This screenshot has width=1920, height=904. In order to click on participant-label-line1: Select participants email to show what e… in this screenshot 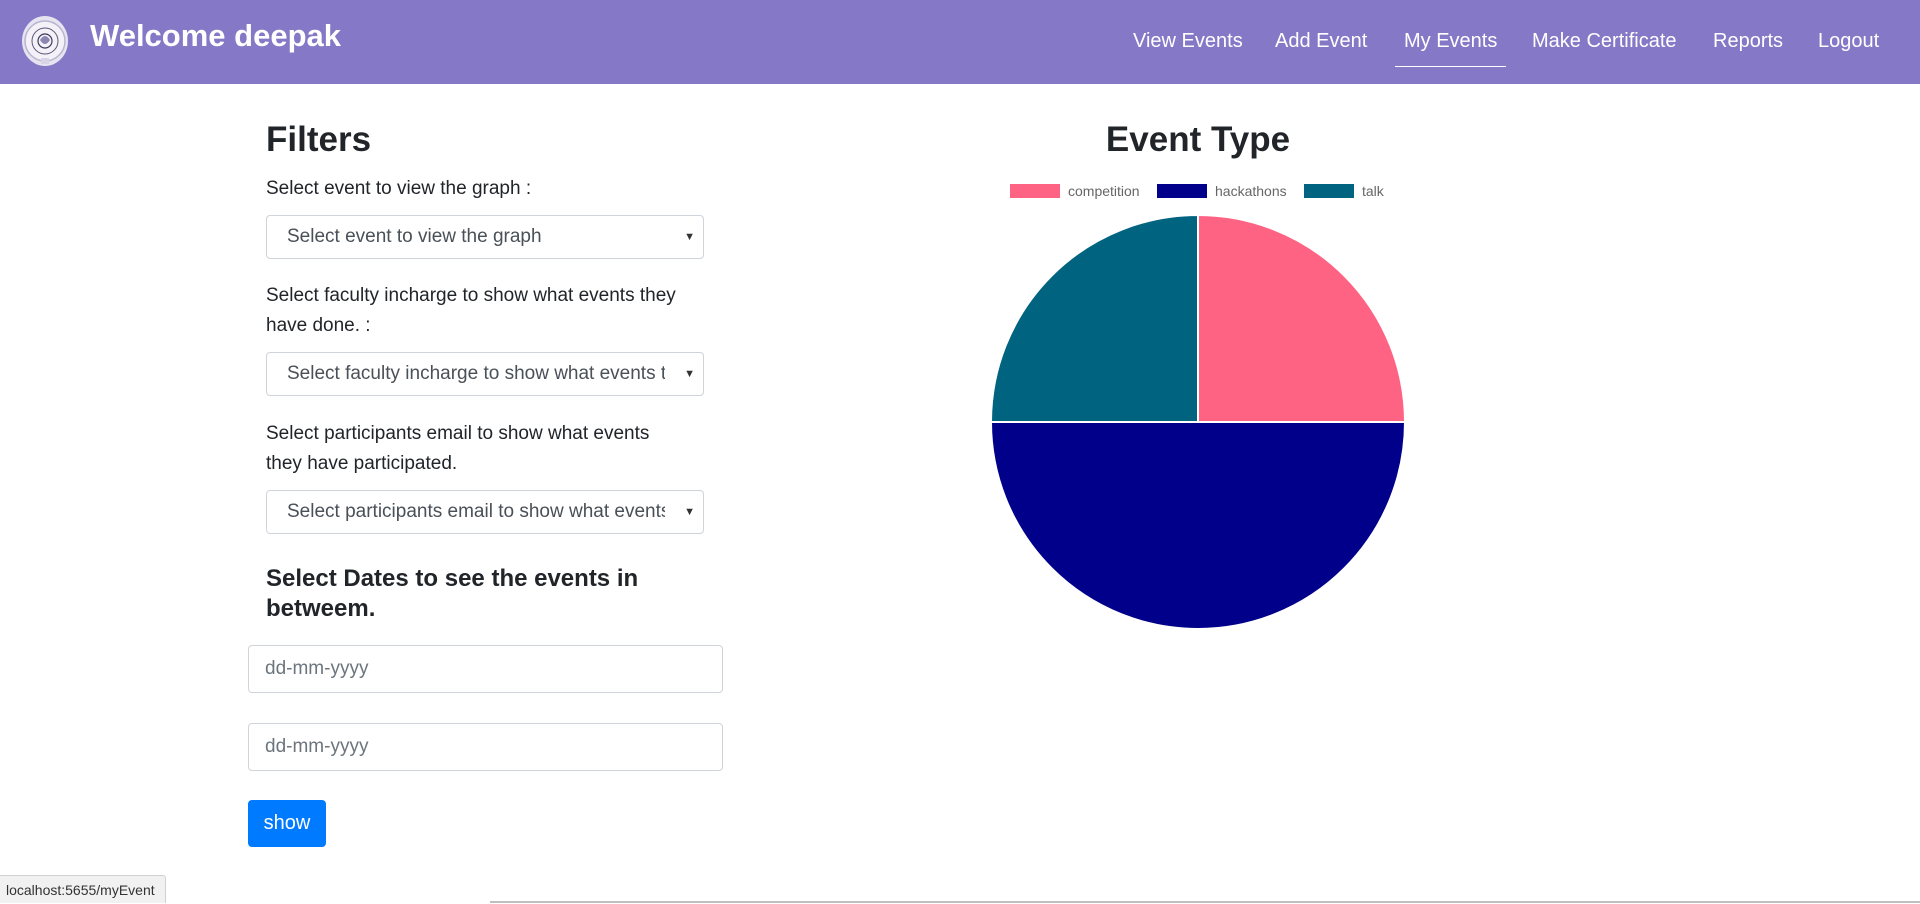, I will do `click(458, 433)`.